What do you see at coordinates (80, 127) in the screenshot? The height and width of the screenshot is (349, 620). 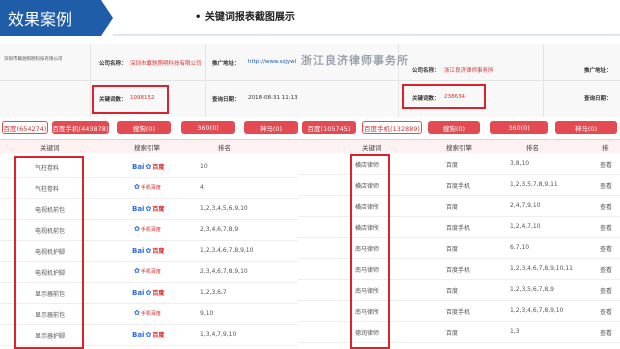 I see `tab-baidu-mobile: 百度手机(443878)` at bounding box center [80, 127].